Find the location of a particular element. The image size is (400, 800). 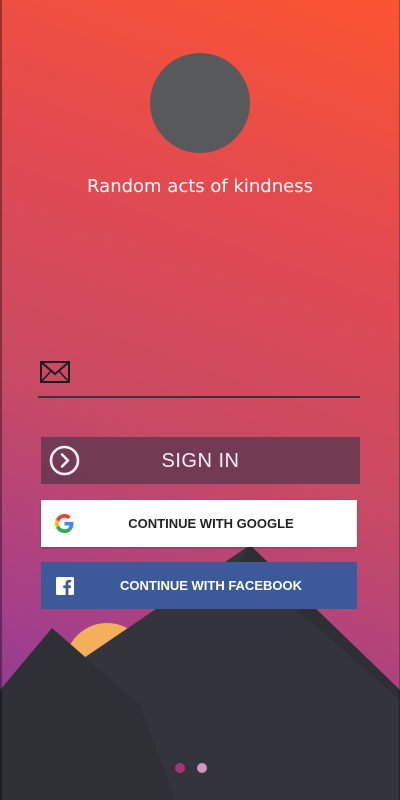

continue-with-facebook-button: CONTINUE WITH FACEBOOK is located at coordinates (199, 585).